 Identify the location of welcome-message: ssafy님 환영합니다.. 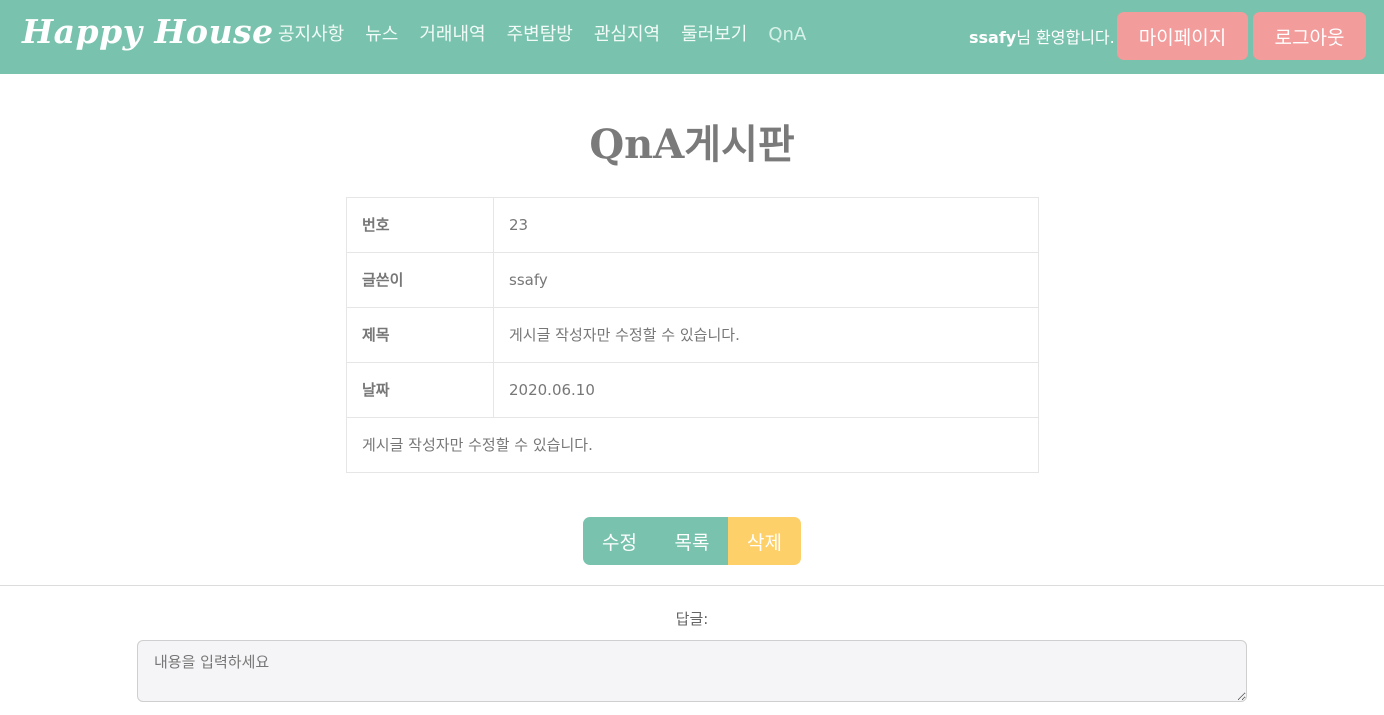
(1042, 36).